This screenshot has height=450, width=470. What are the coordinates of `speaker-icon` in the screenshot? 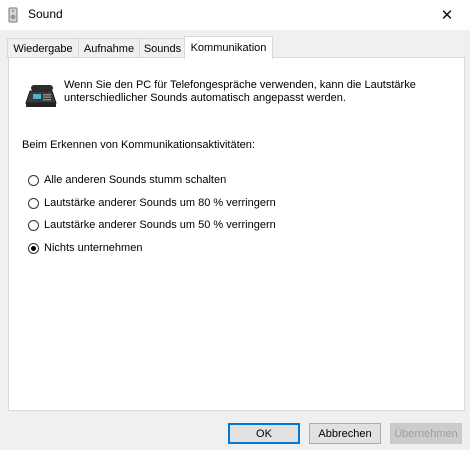 It's located at (13, 15).